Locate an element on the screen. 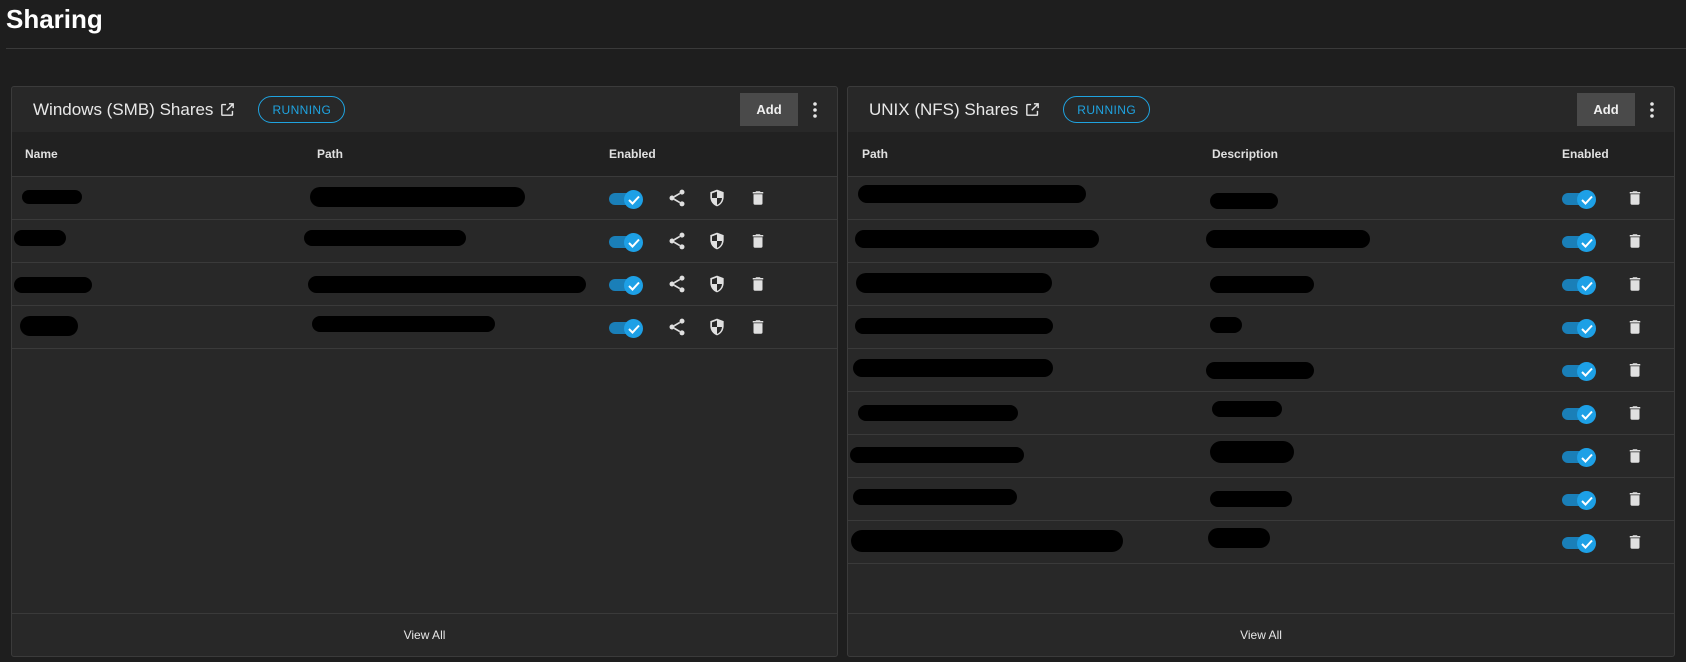 This screenshot has height=662, width=1686. column-header-description: Description is located at coordinates (1245, 154).